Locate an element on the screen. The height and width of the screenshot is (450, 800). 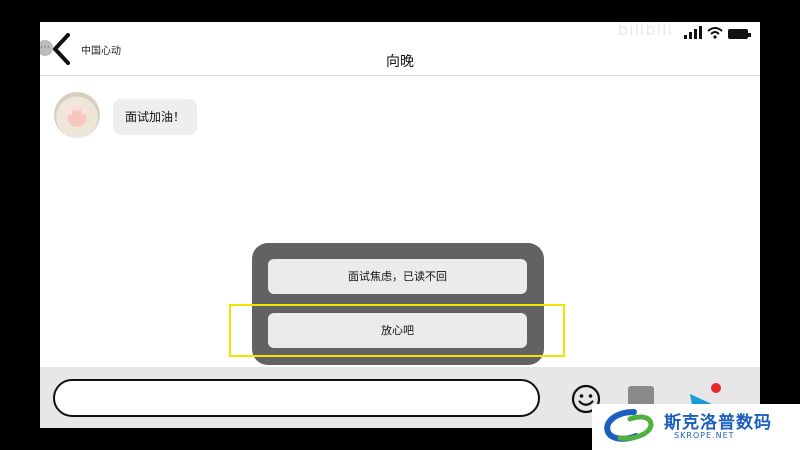
selection-highlight is located at coordinates (397, 330).